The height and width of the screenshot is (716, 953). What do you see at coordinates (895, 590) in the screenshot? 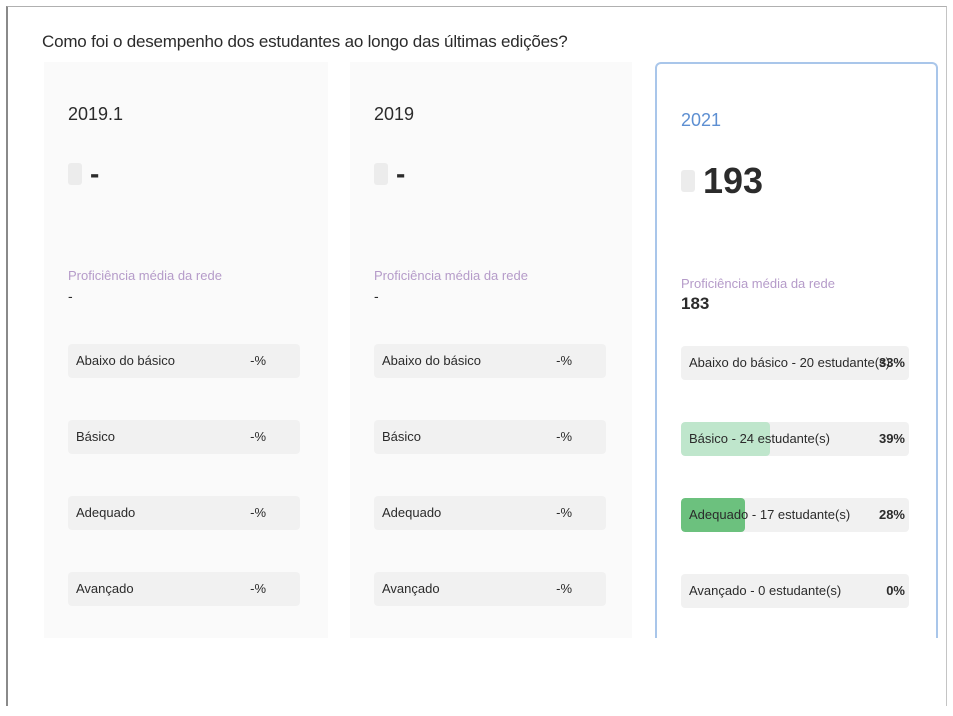
I see `level-percent: 0%` at bounding box center [895, 590].